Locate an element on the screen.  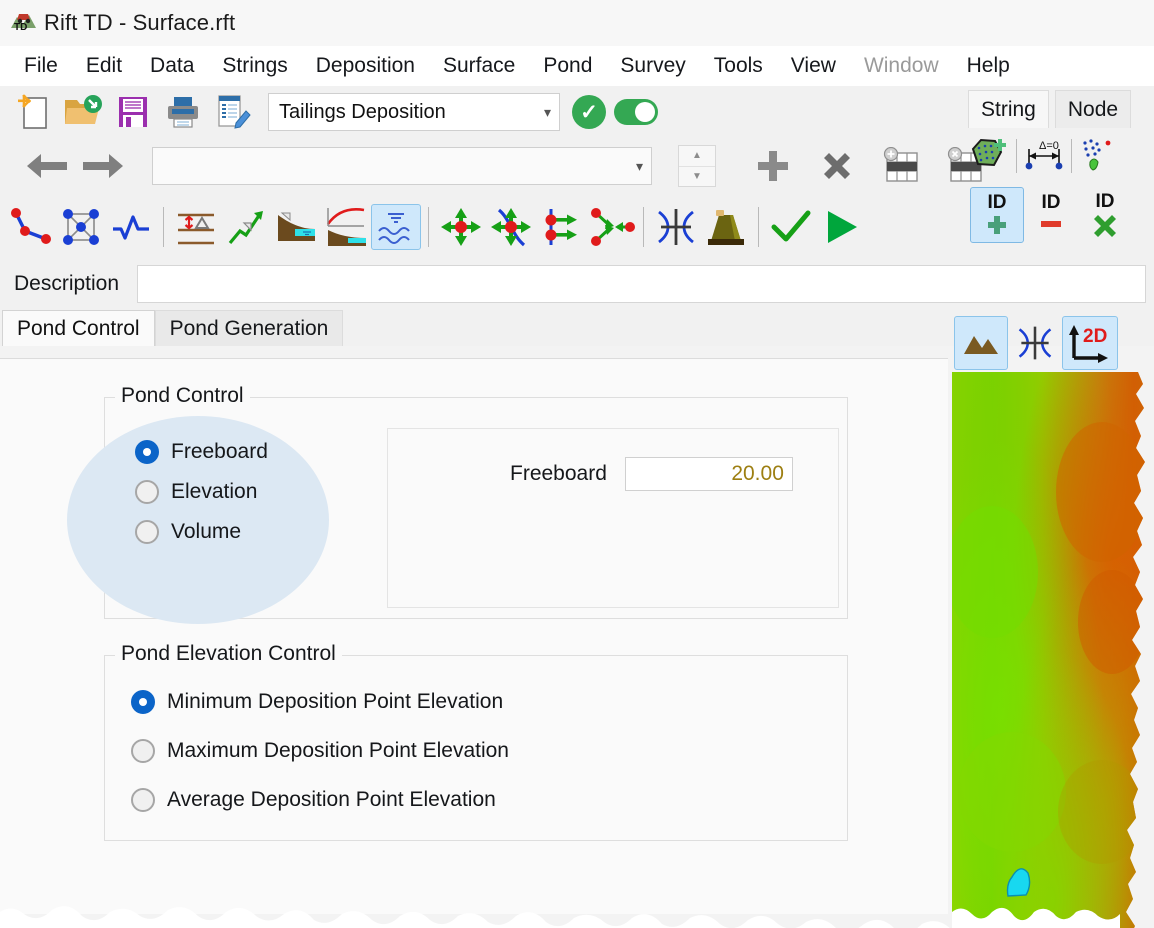
menu-surface: Surface is located at coordinates (479, 66).